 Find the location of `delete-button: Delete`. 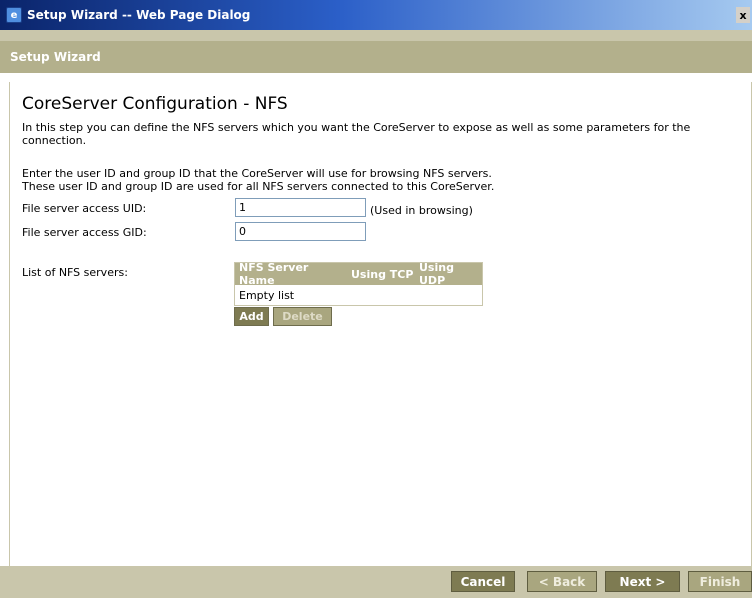

delete-button: Delete is located at coordinates (302, 316).